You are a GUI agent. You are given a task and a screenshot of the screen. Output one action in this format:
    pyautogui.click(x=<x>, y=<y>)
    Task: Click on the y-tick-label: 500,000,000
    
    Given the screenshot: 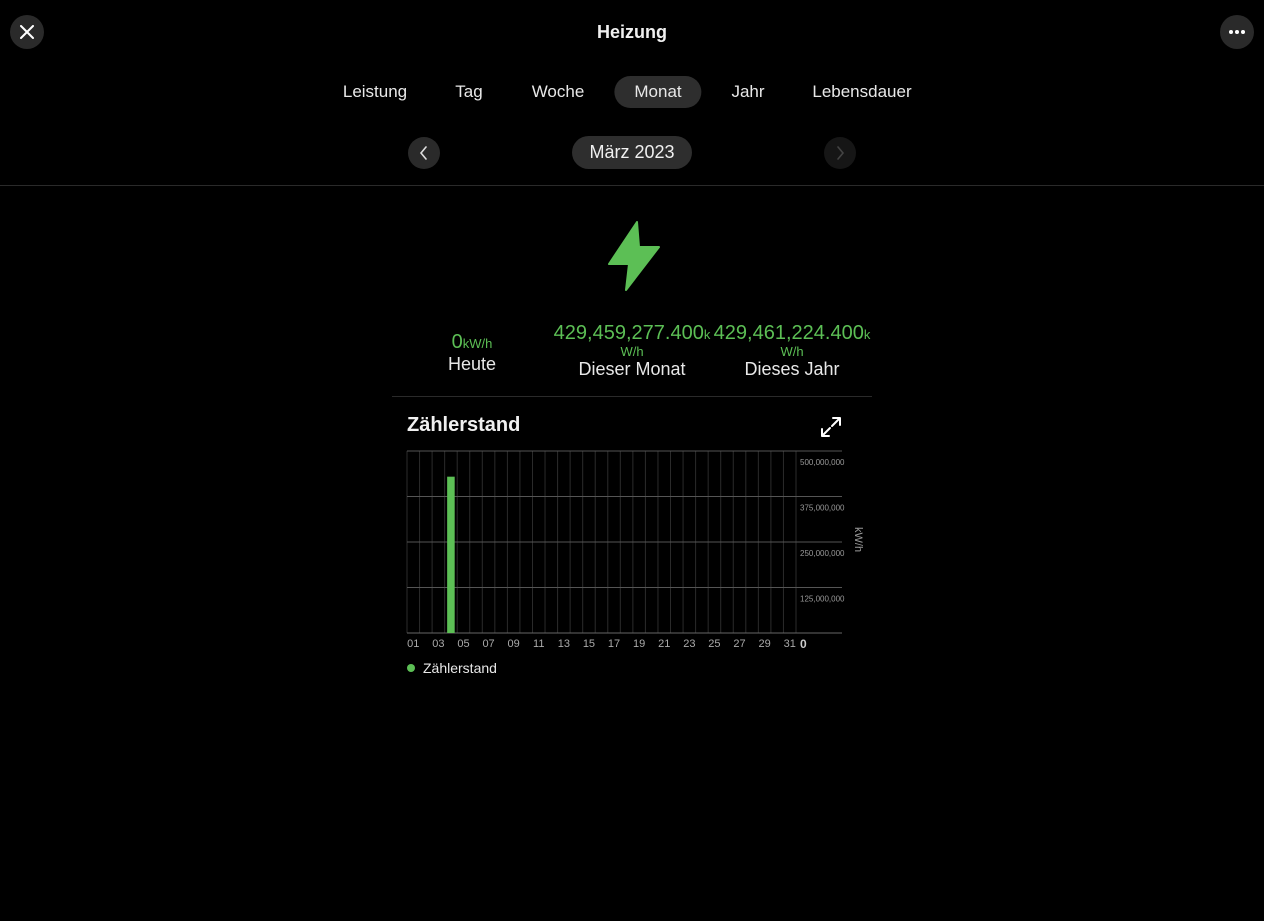 What is the action you would take?
    pyautogui.click(x=822, y=462)
    